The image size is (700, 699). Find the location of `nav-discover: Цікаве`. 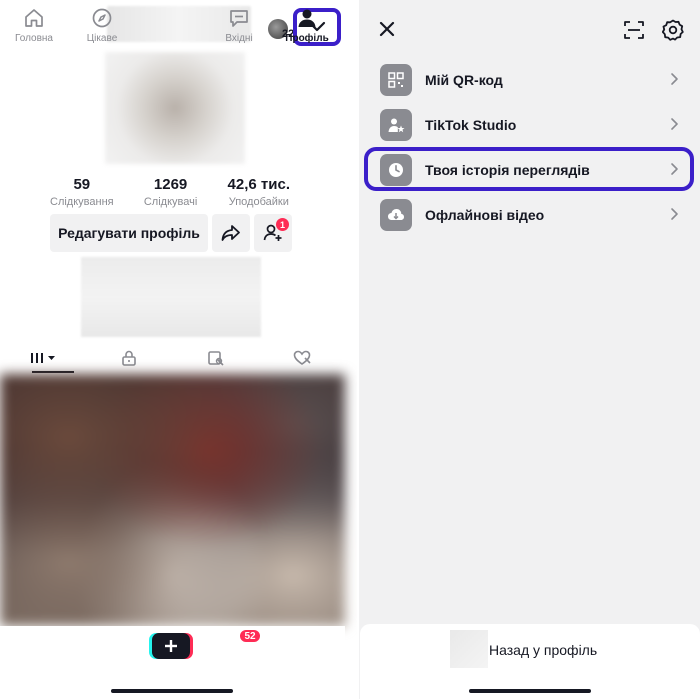

nav-discover: Цікаве is located at coordinates (102, 25).